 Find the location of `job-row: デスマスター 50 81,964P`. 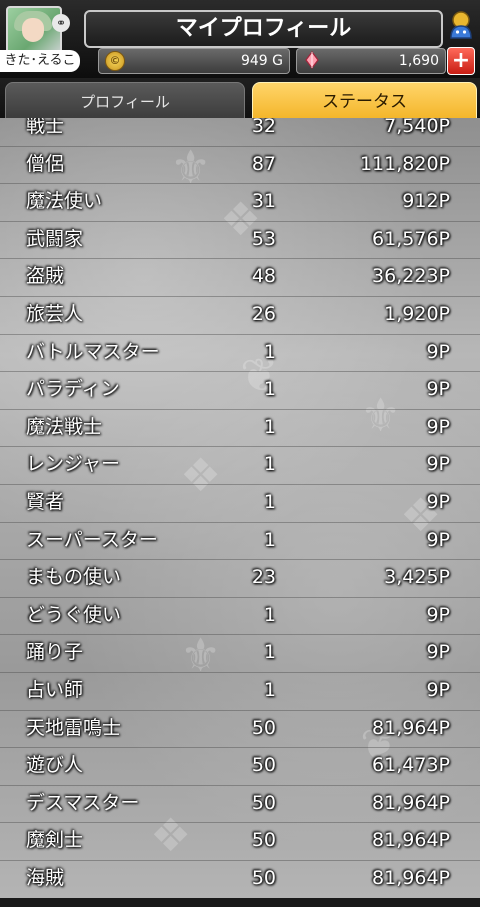

job-row: デスマスター 50 81,964P is located at coordinates (240, 804).